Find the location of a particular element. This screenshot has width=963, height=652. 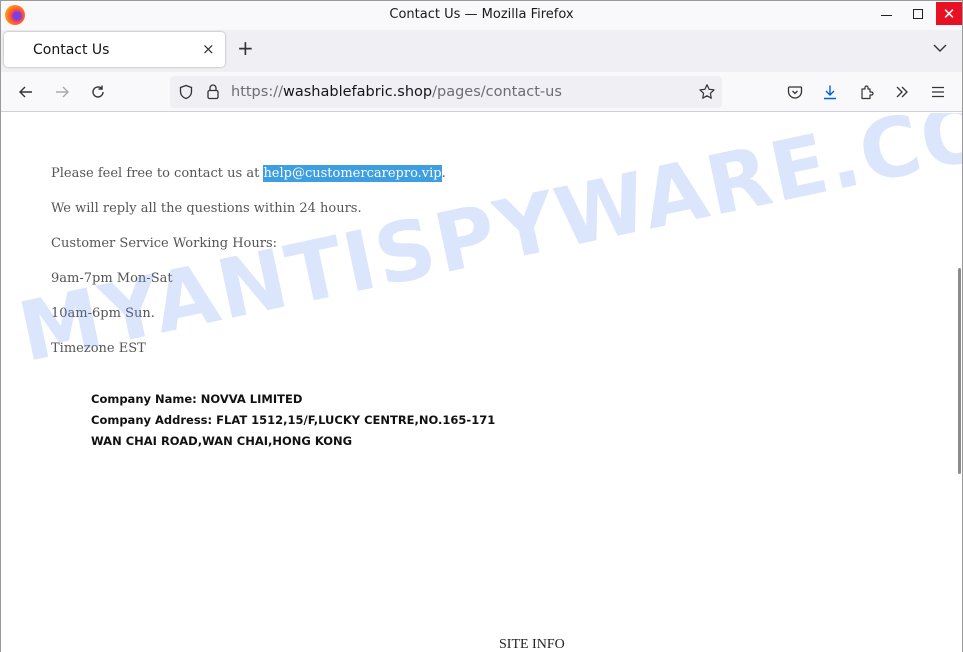

download-icon is located at coordinates (830, 92).